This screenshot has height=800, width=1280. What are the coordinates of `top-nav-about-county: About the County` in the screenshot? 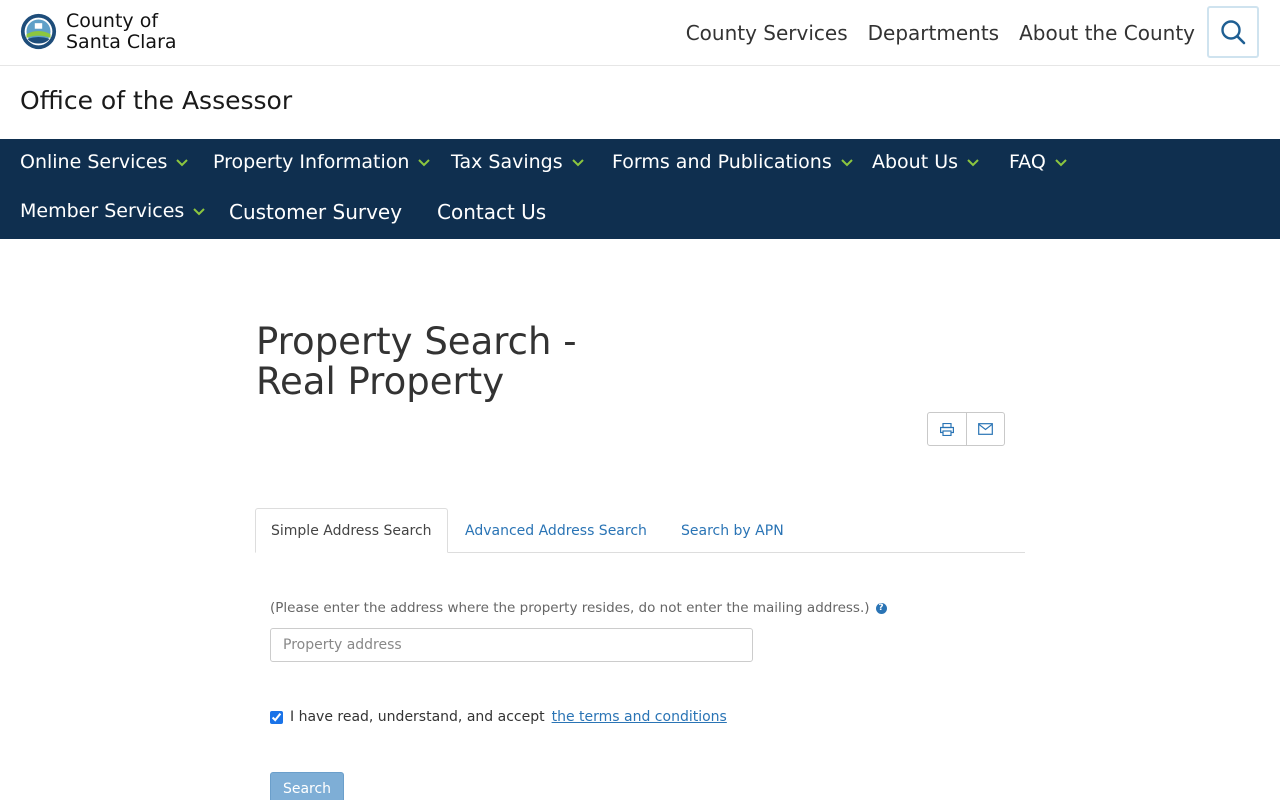 It's located at (1107, 33).